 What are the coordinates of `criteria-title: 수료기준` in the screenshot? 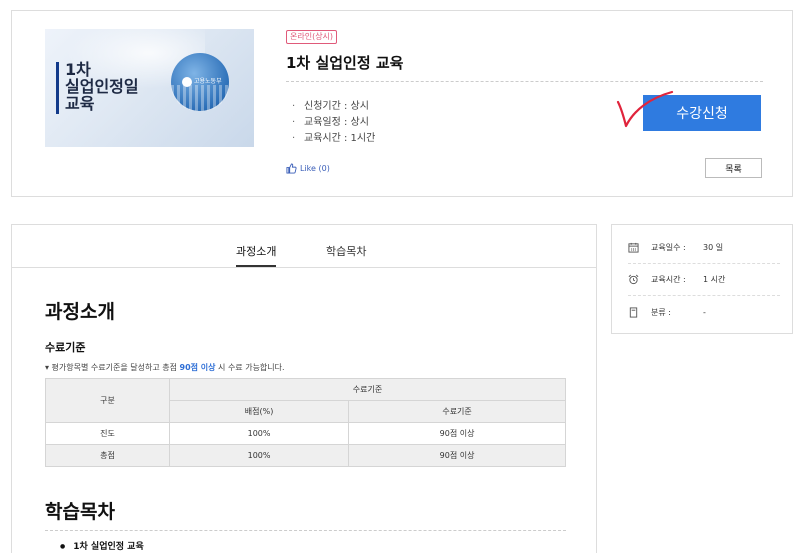 It's located at (65, 347).